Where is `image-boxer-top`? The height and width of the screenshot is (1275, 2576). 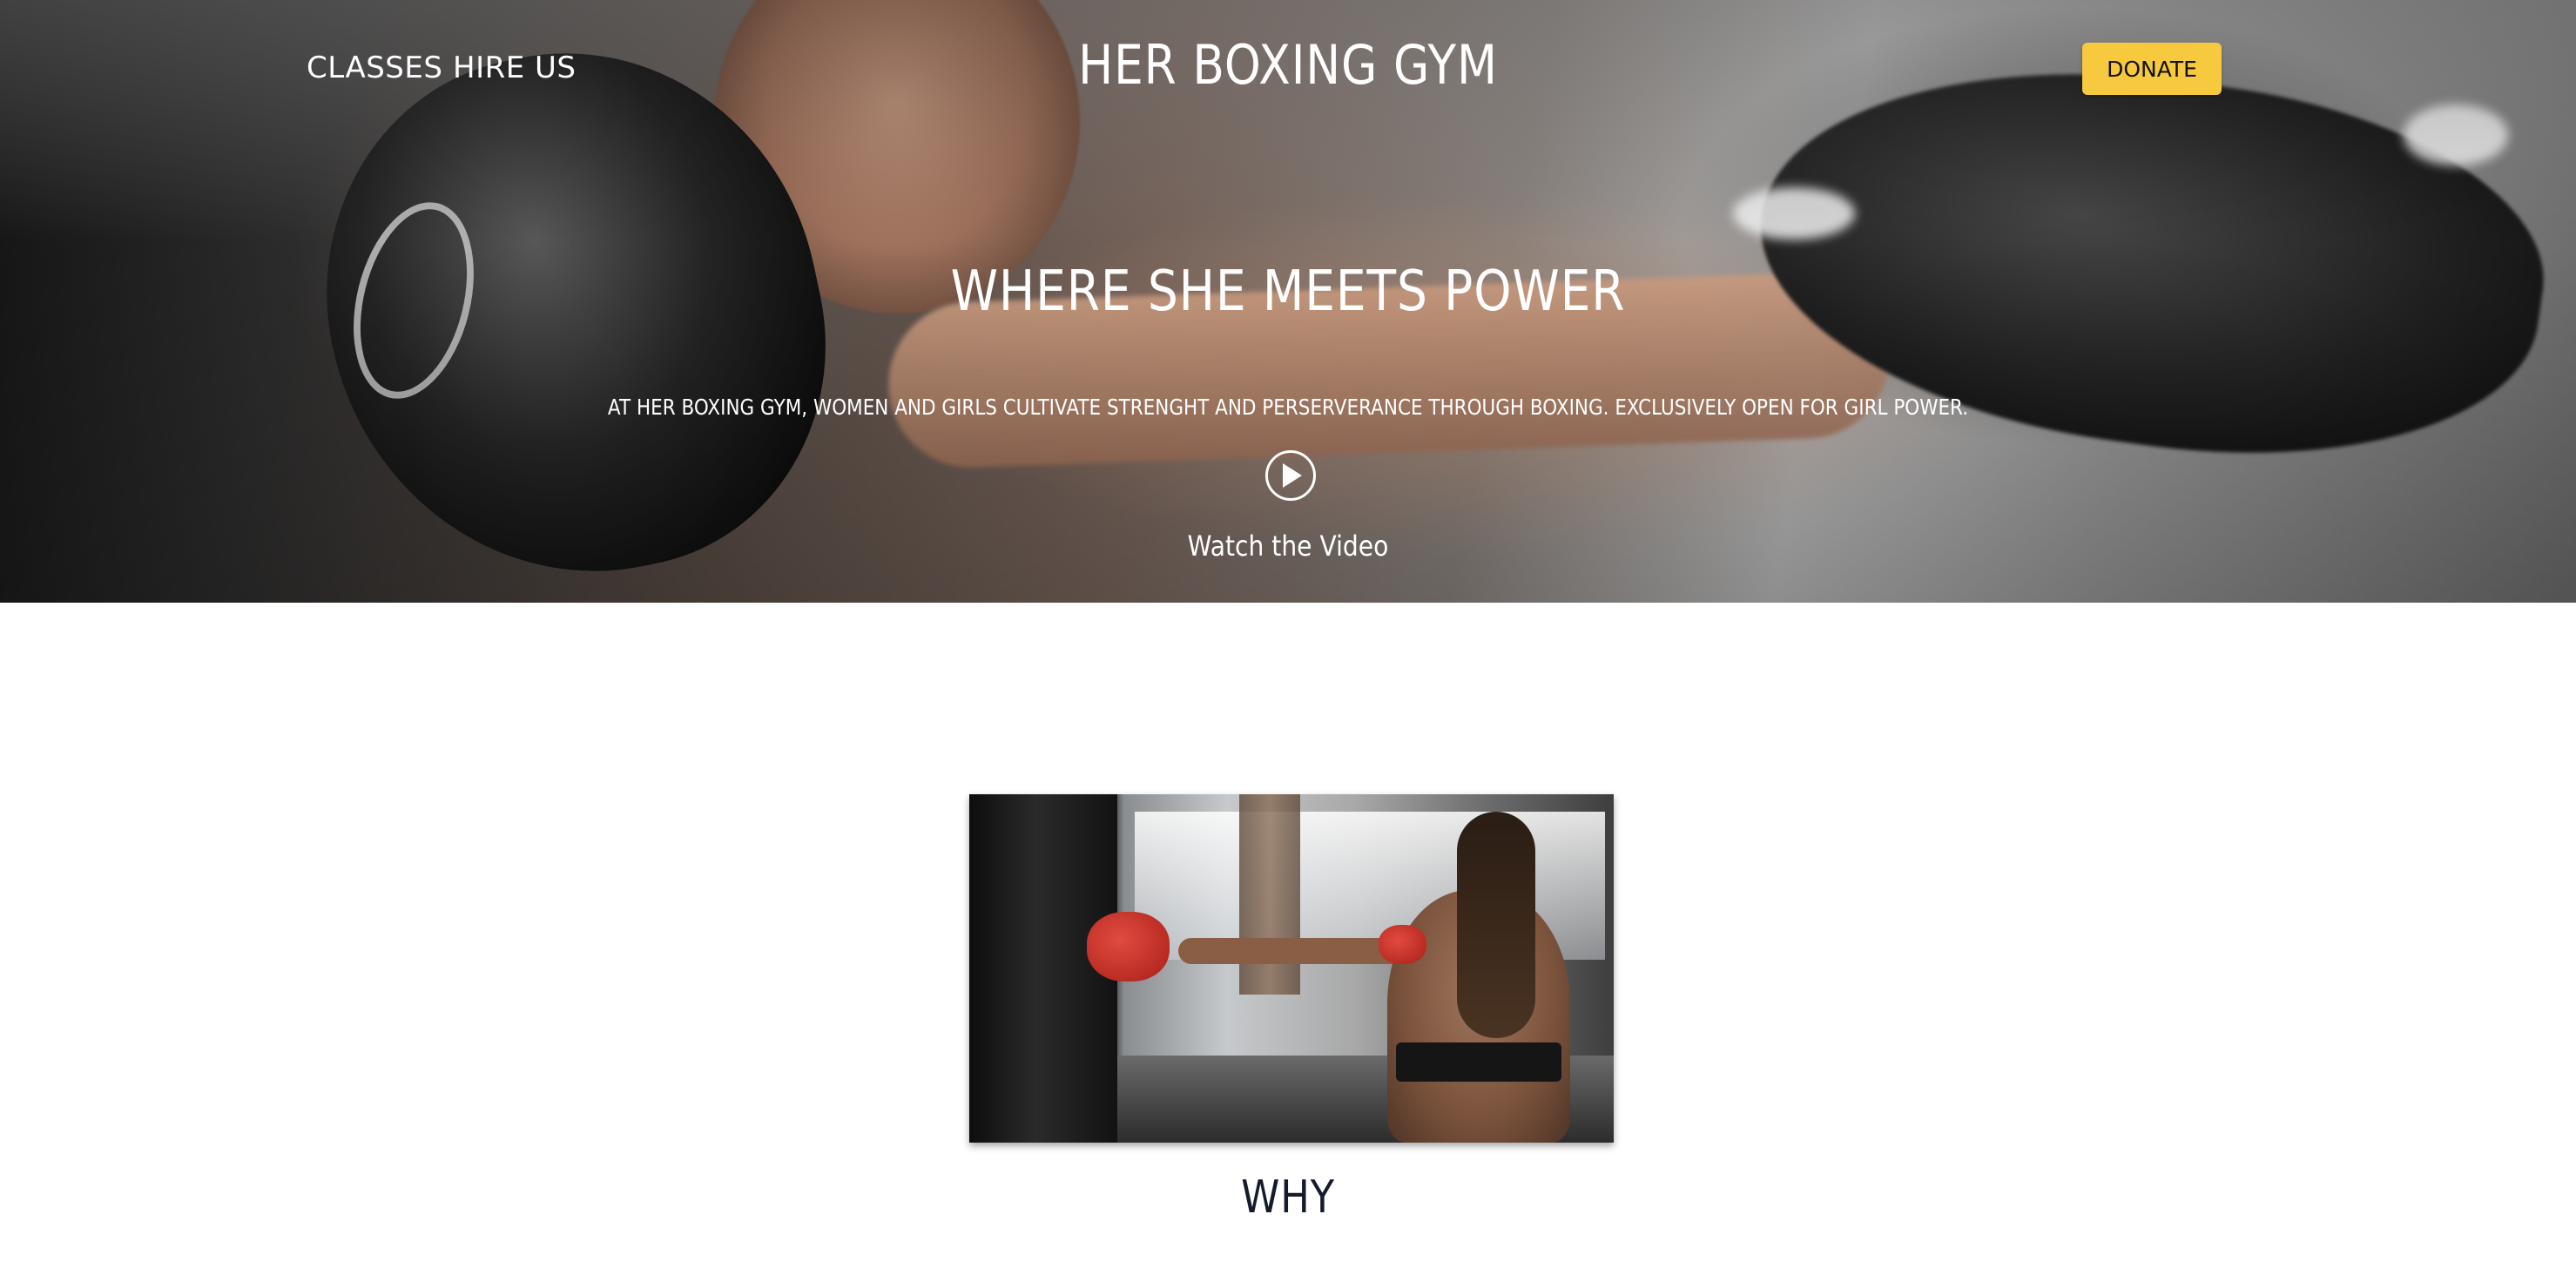
image-boxer-top is located at coordinates (1478, 1062).